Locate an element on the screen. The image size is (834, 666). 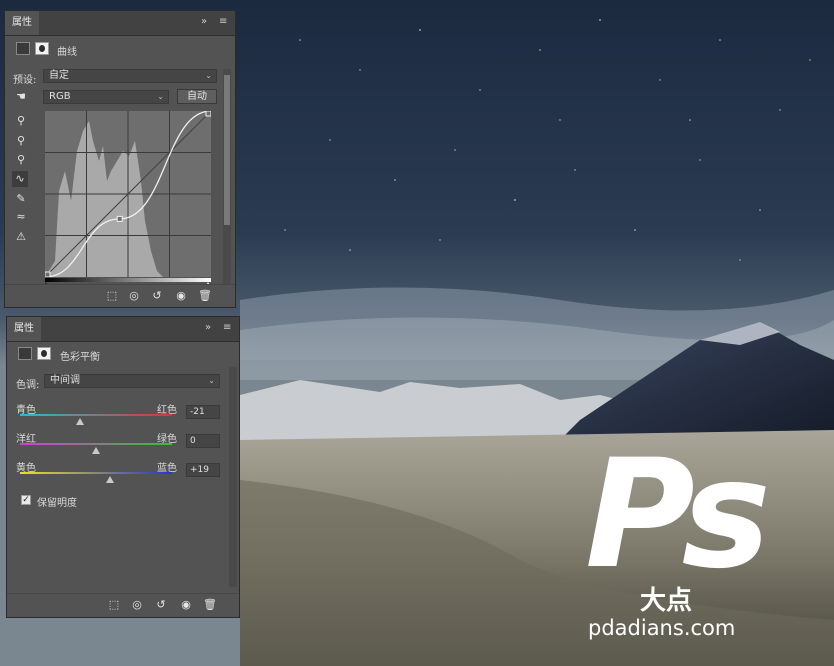
watermark-logo: Ps is located at coordinates (678, 515).